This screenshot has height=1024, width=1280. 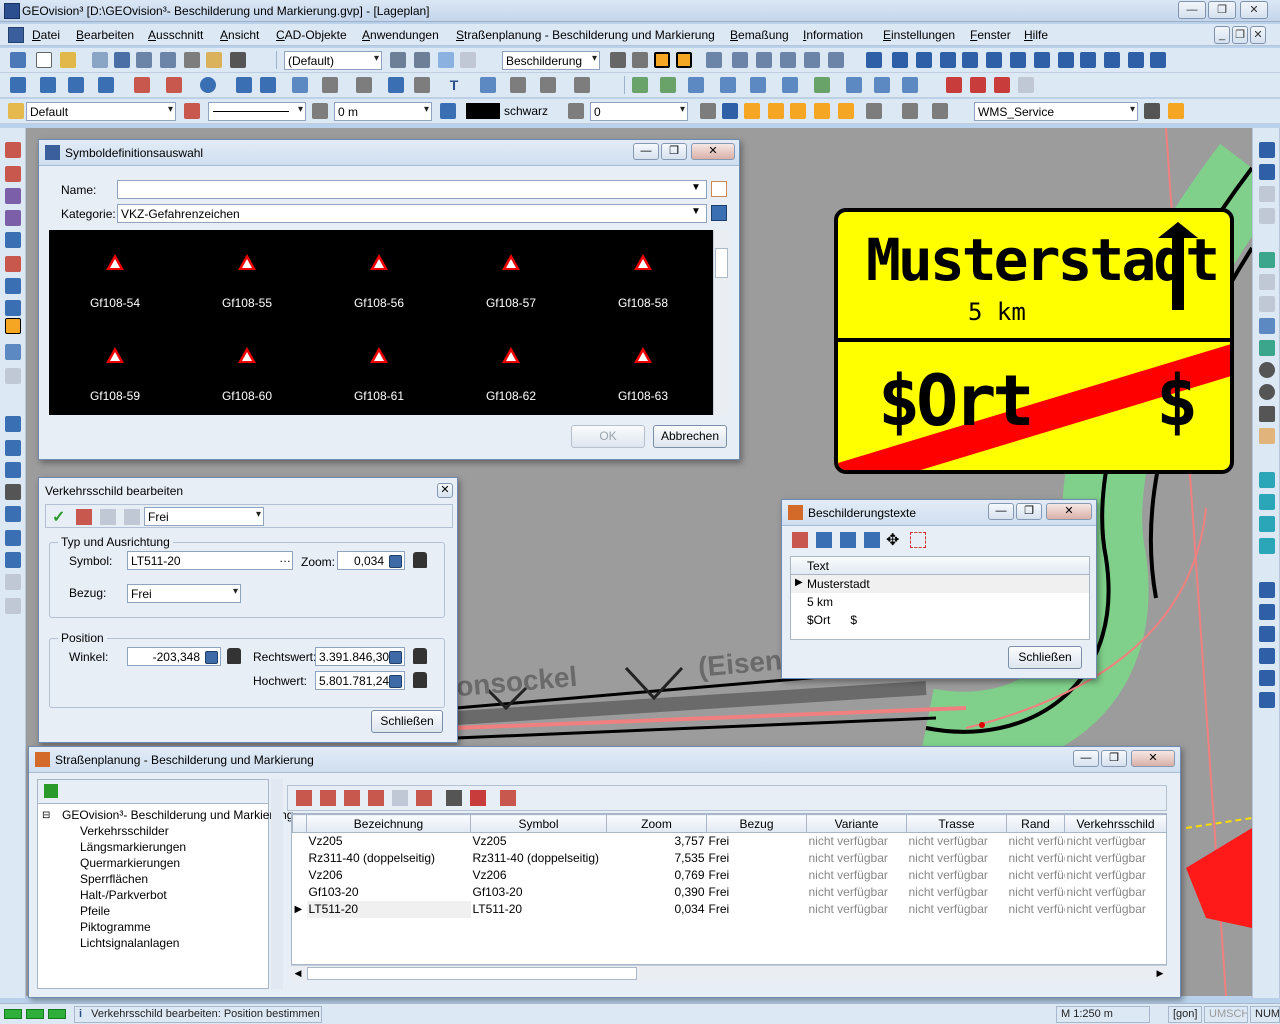 I want to click on edit-e-icon, so click(x=758, y=85).